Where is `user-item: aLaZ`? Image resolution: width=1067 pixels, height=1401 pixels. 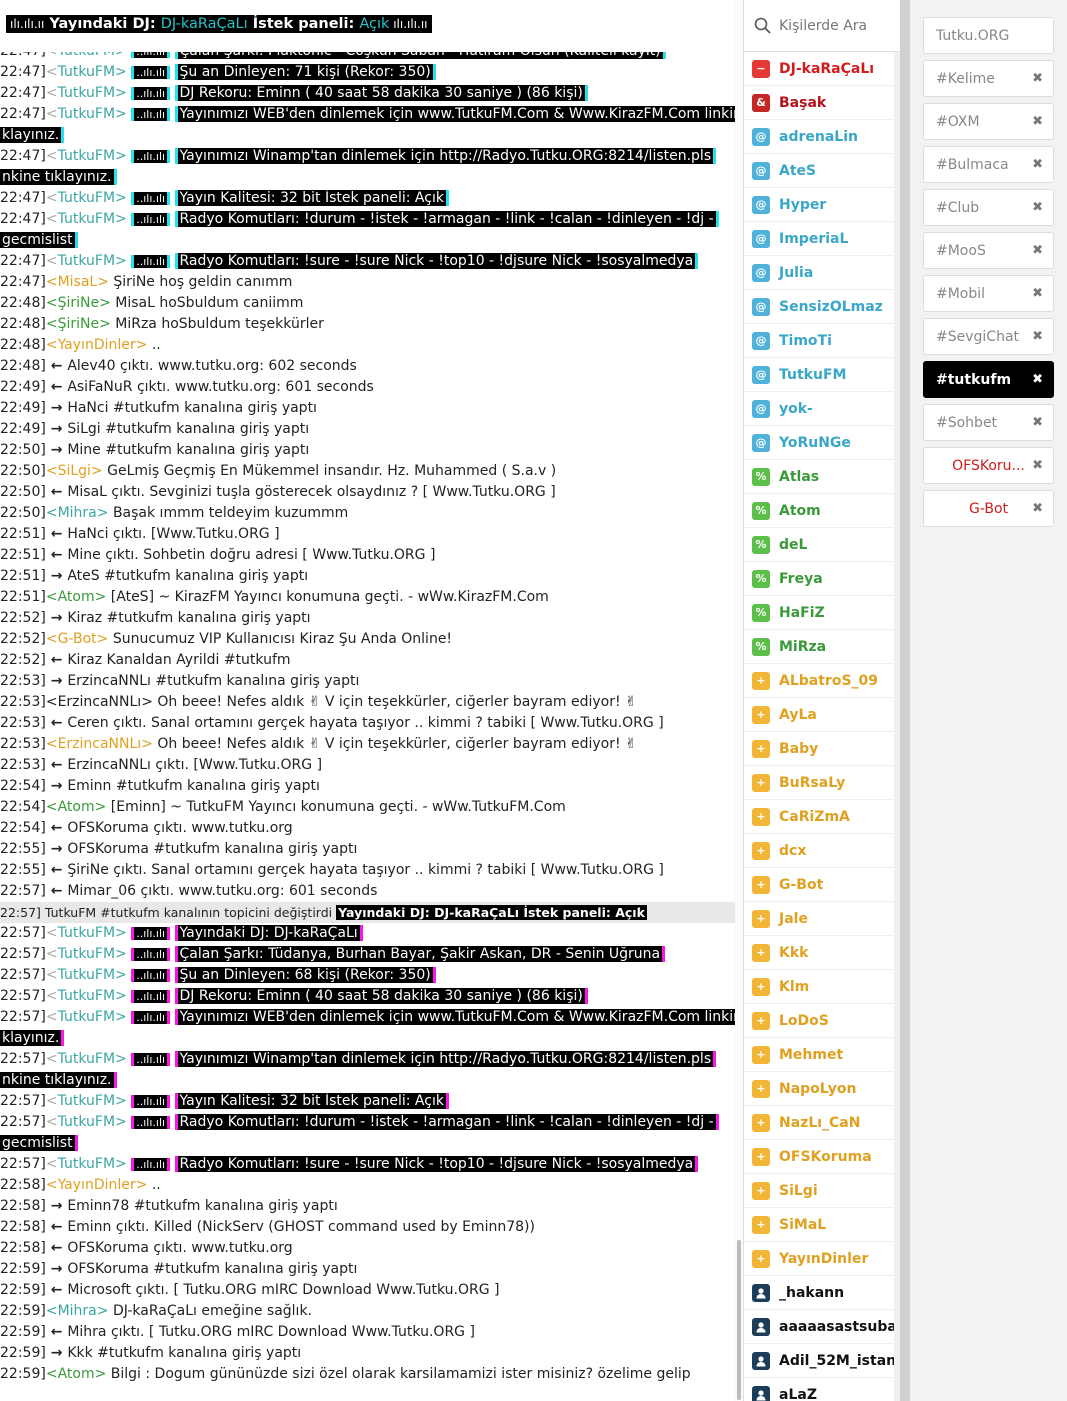 user-item: aLaZ is located at coordinates (822, 1389).